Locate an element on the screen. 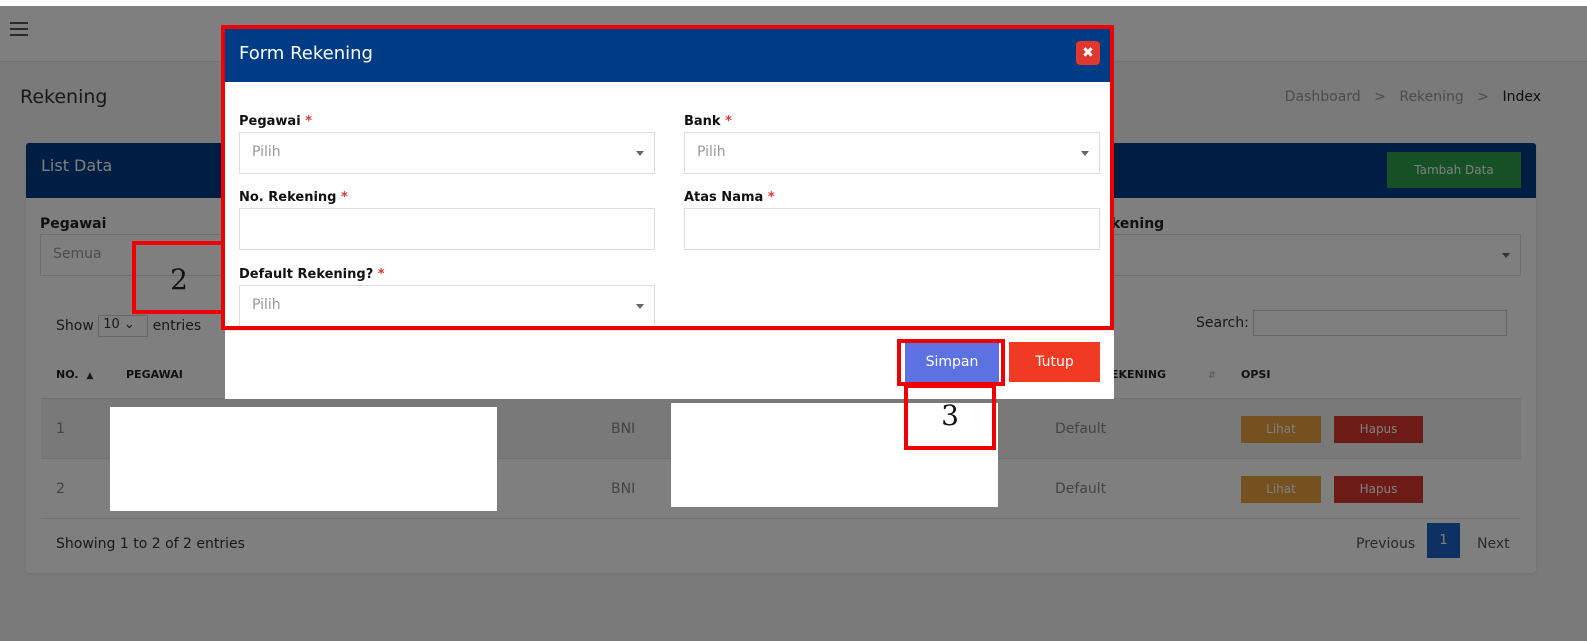 The image size is (1587, 641). annotation-label-2: 2 is located at coordinates (179, 279).